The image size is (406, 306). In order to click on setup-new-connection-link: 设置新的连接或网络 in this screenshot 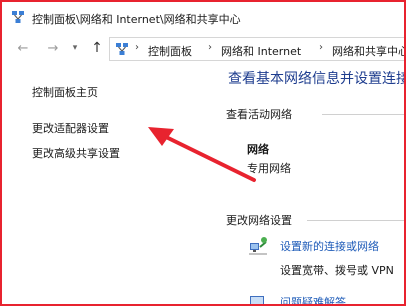, I will do `click(329, 246)`.